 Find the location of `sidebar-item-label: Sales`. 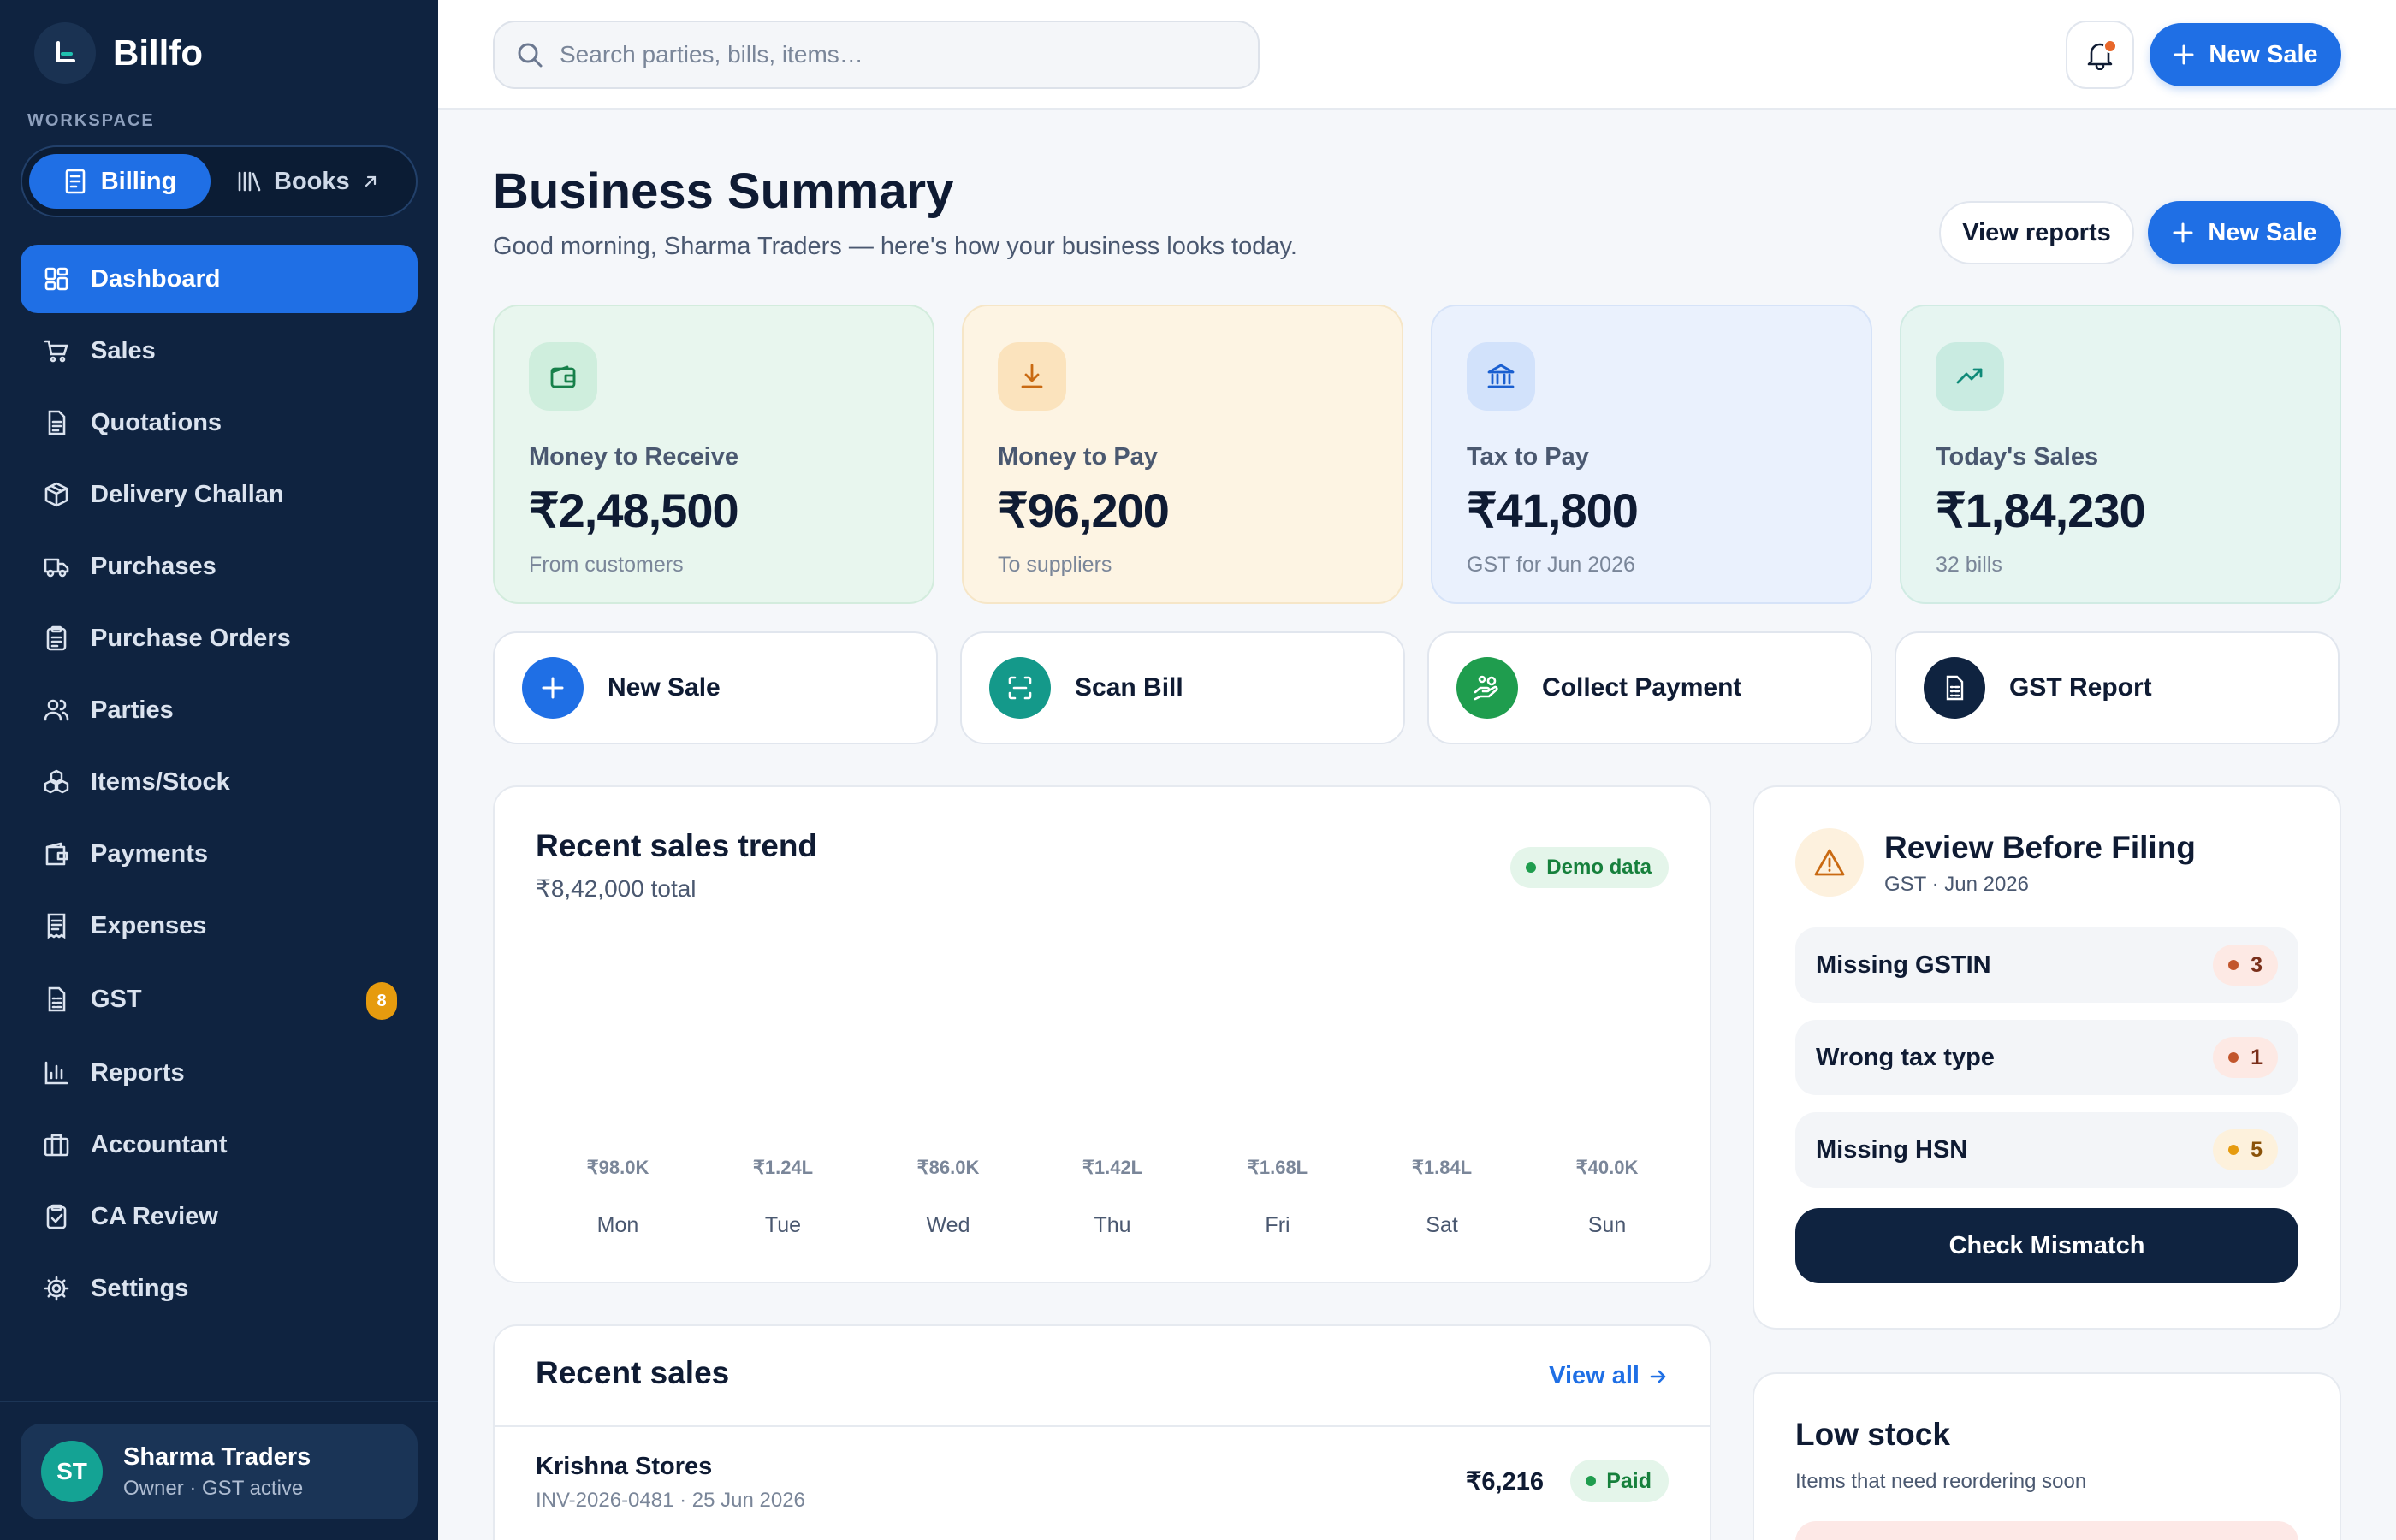

sidebar-item-label: Sales is located at coordinates (123, 350).